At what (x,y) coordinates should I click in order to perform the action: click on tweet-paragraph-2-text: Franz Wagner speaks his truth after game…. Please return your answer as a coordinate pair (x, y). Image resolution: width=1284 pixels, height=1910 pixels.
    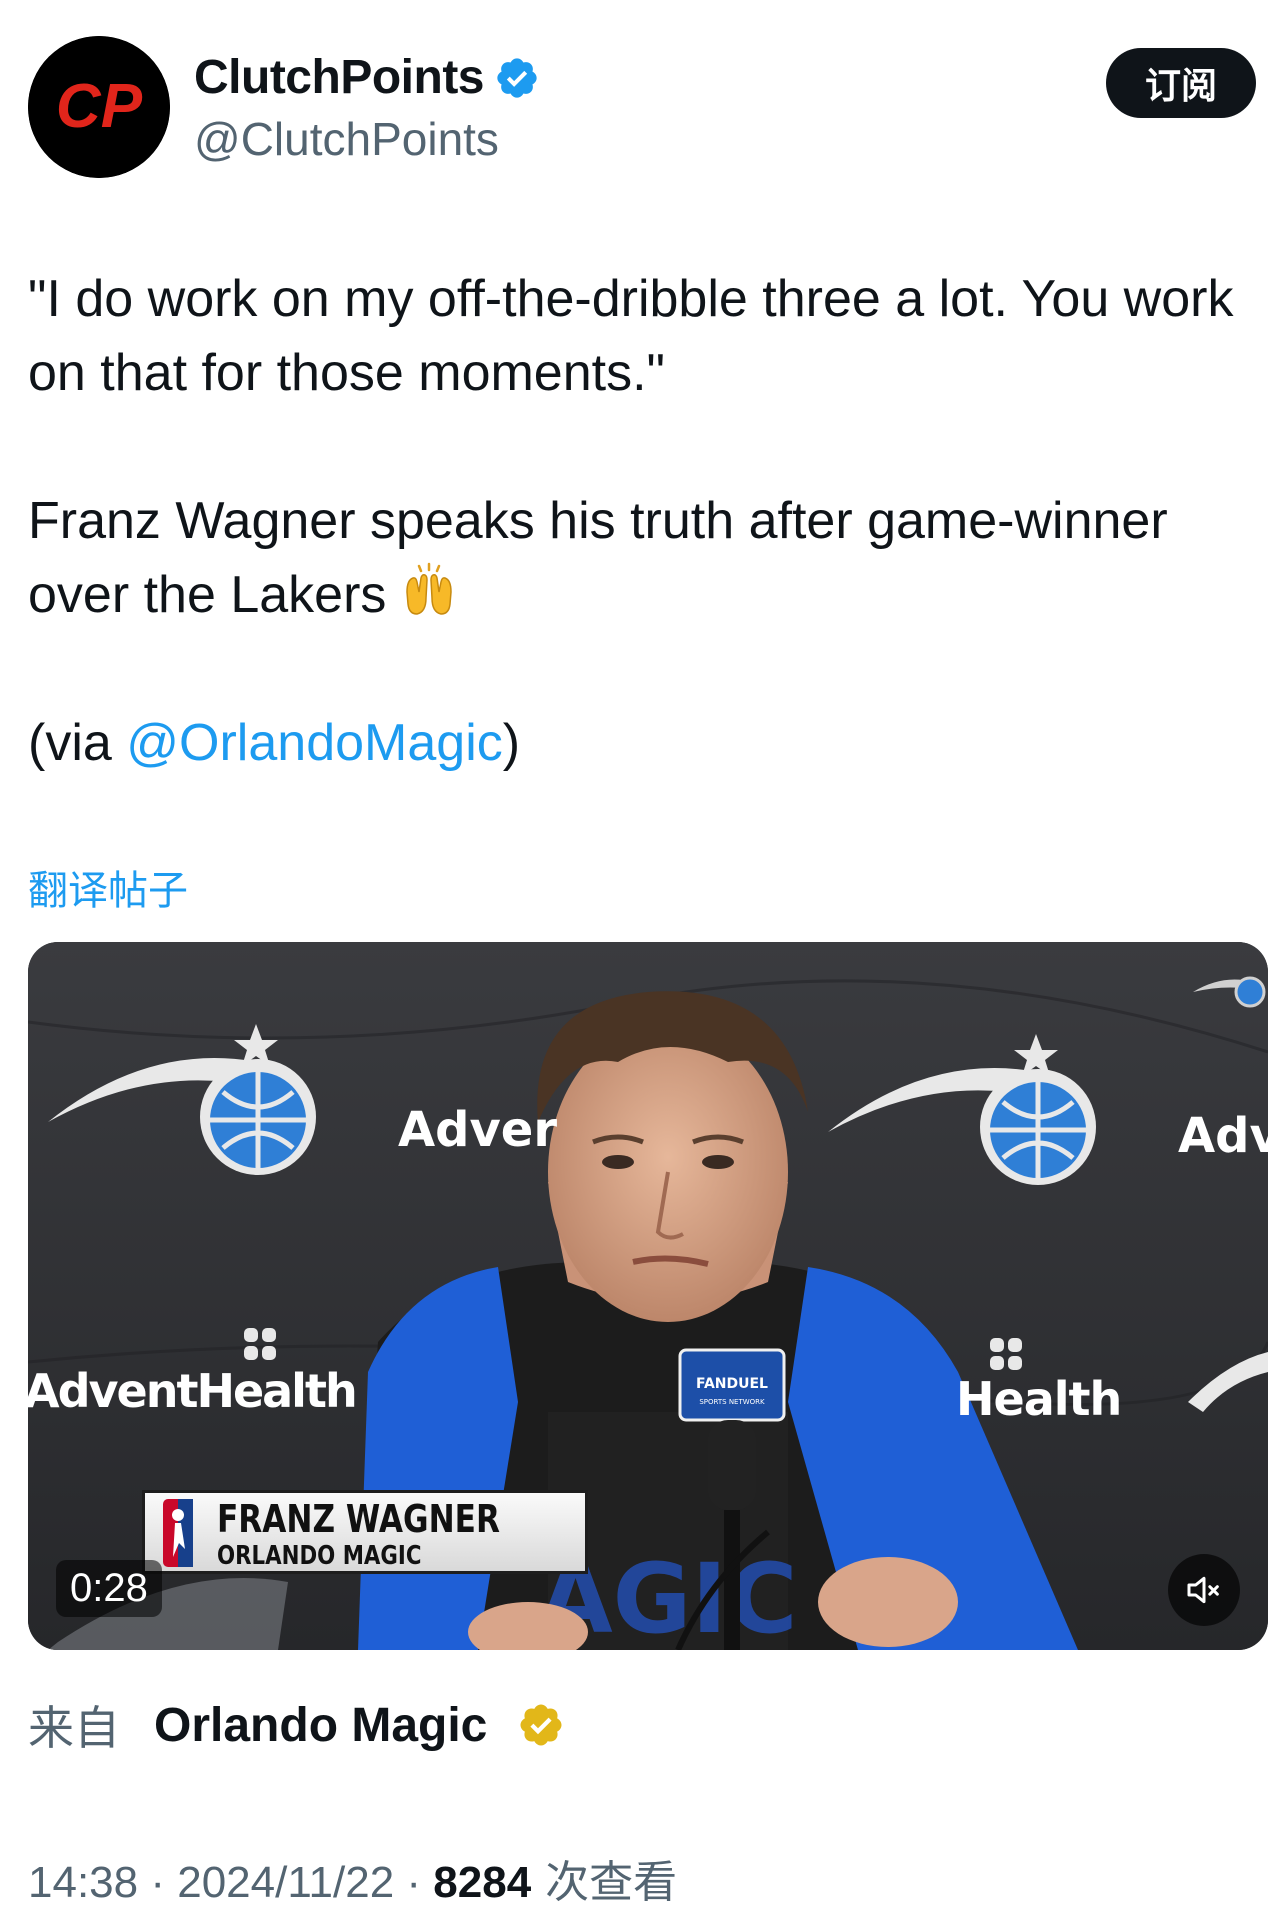
    Looking at the image, I should click on (605, 558).